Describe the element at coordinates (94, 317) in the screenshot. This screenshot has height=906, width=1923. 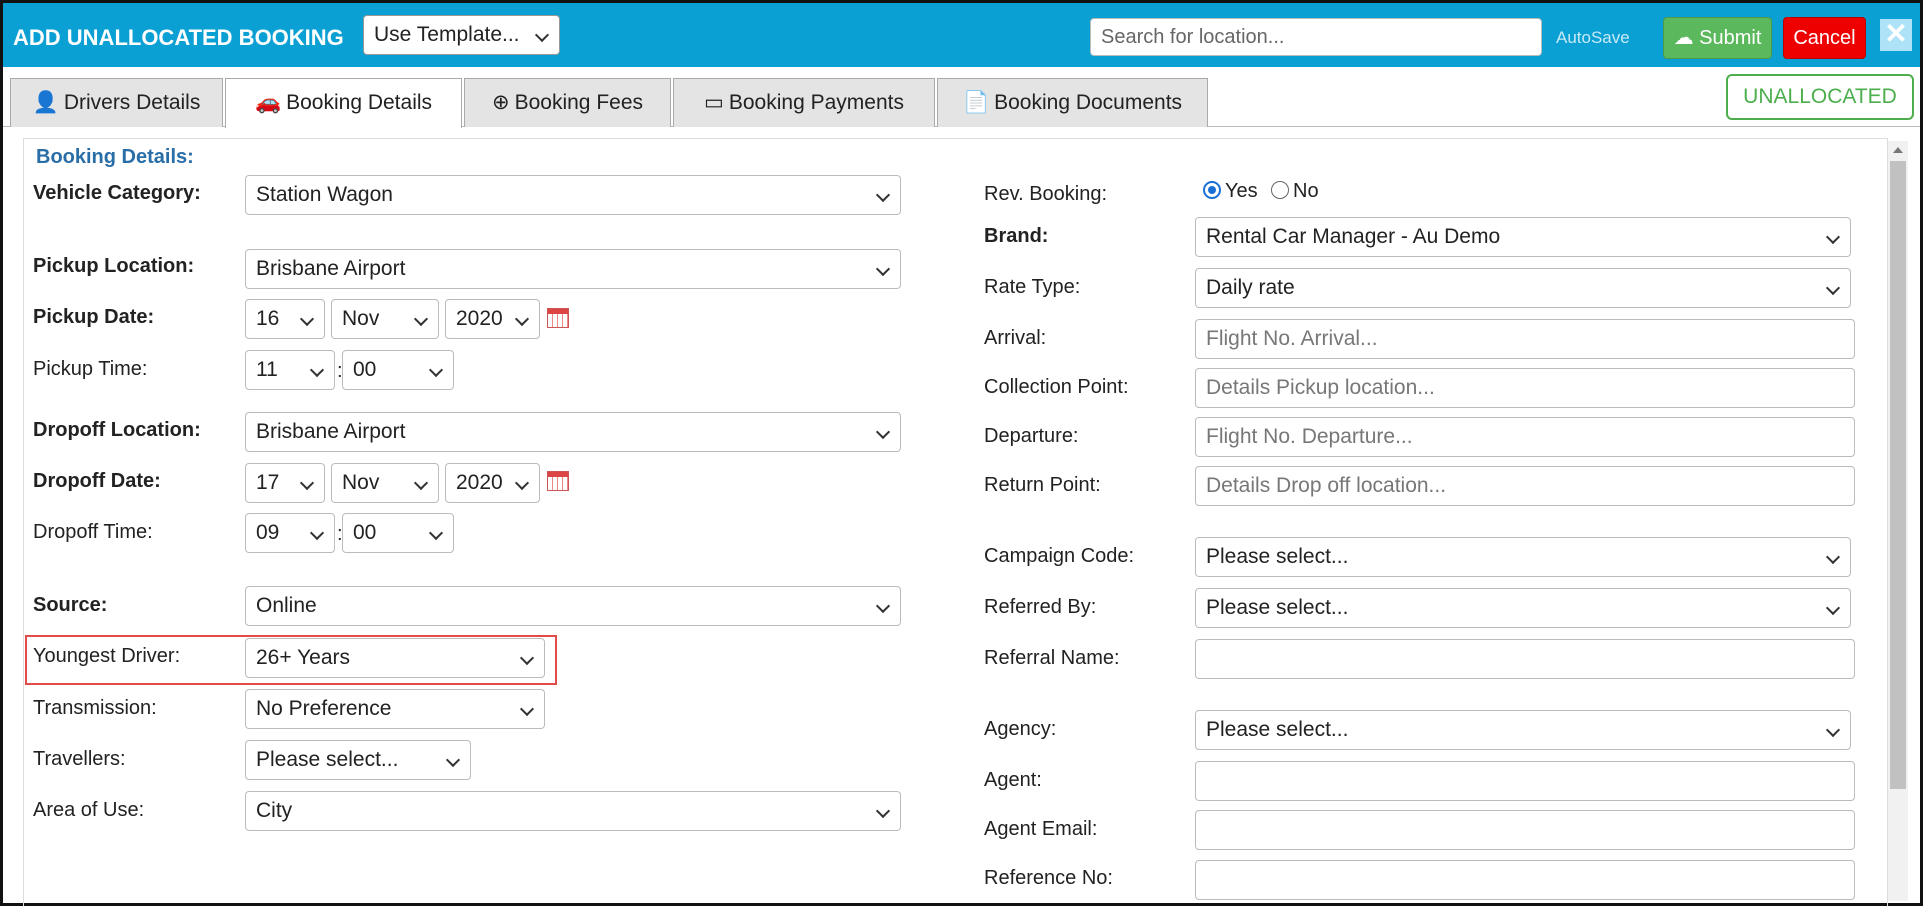
I see `pickup-date-label: Pickup Date:` at that location.